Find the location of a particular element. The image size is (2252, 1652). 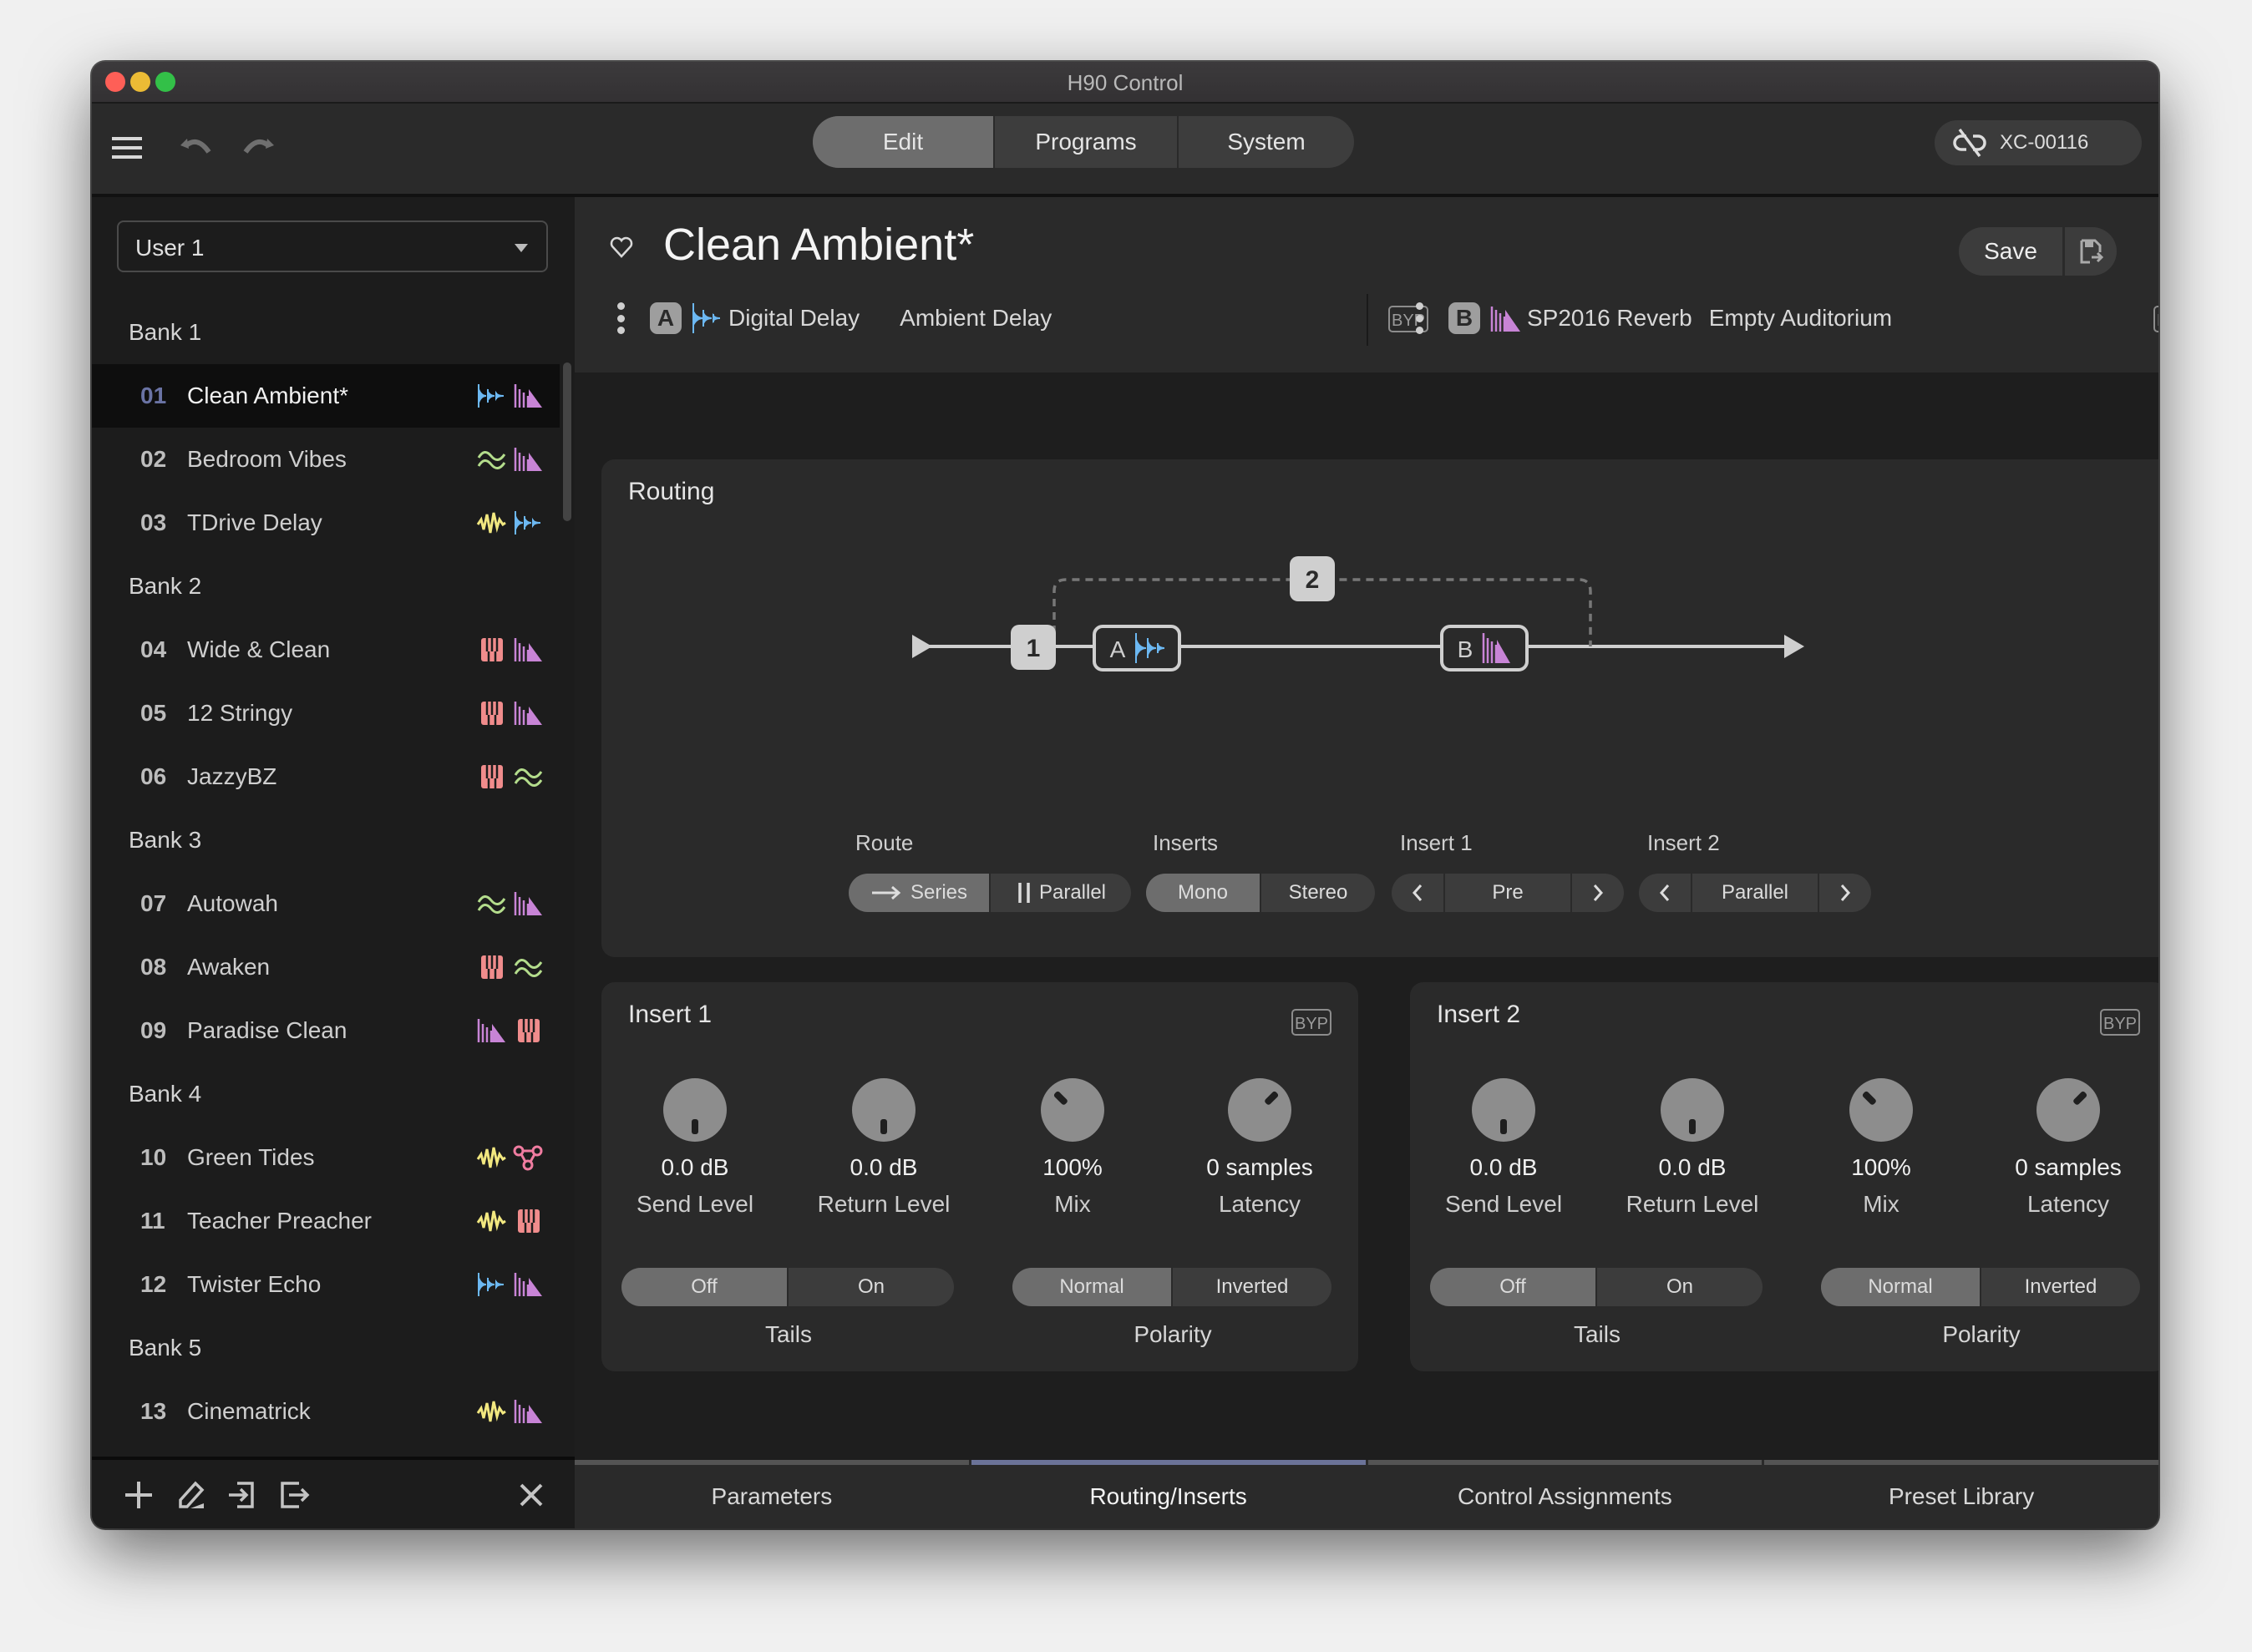

program-list-item: 10 Green Tides is located at coordinates (326, 1157).